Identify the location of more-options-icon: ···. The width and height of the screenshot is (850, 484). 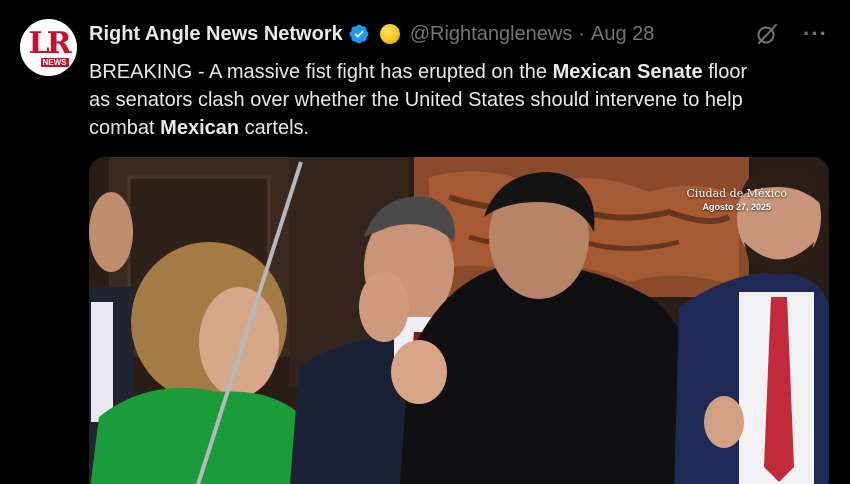
(815, 34).